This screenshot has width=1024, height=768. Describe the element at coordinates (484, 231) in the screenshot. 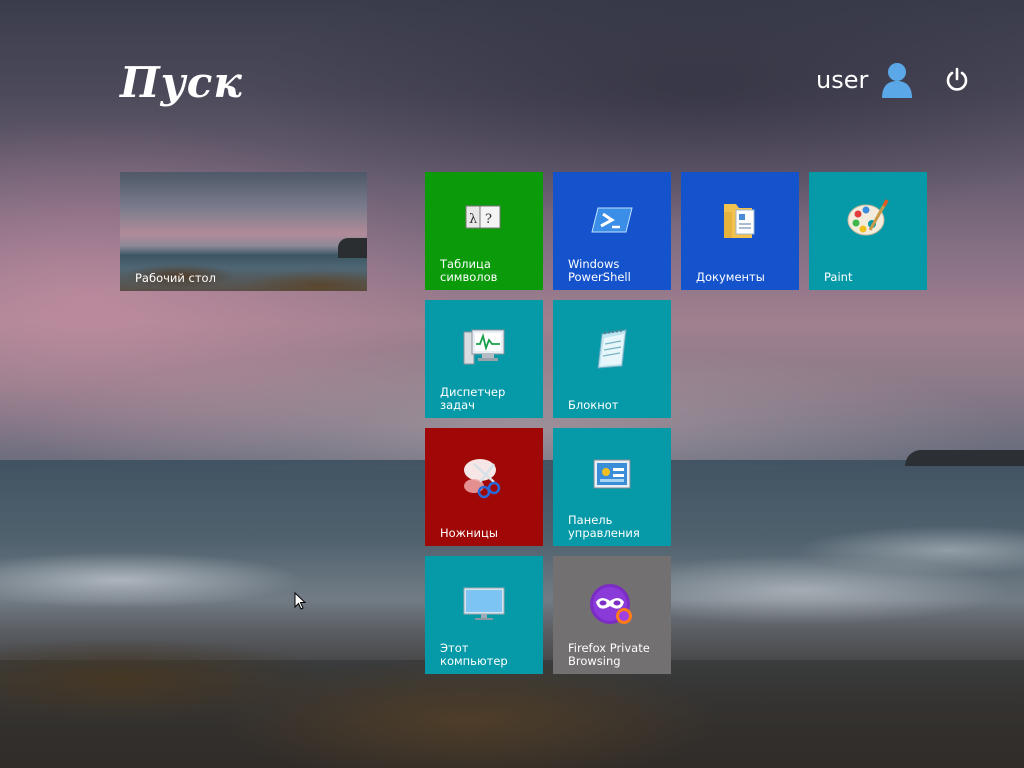

I see `tile-character-map: λ ? Таблица символов` at that location.